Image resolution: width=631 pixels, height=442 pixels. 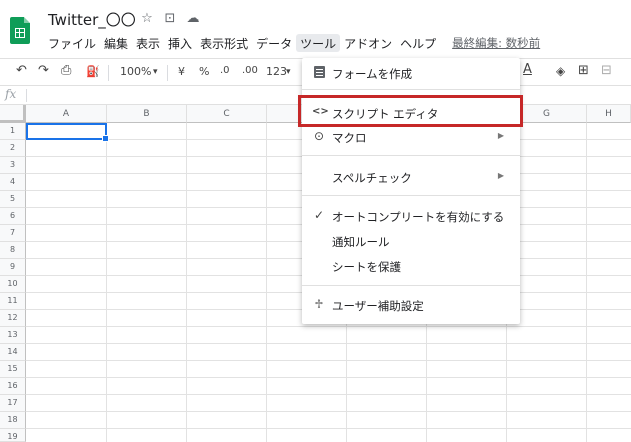 What do you see at coordinates (527, 69) in the screenshot?
I see `text-color-icon: A` at bounding box center [527, 69].